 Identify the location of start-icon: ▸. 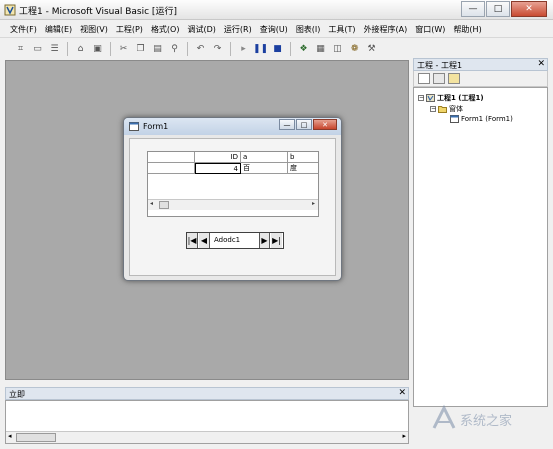
(243, 49).